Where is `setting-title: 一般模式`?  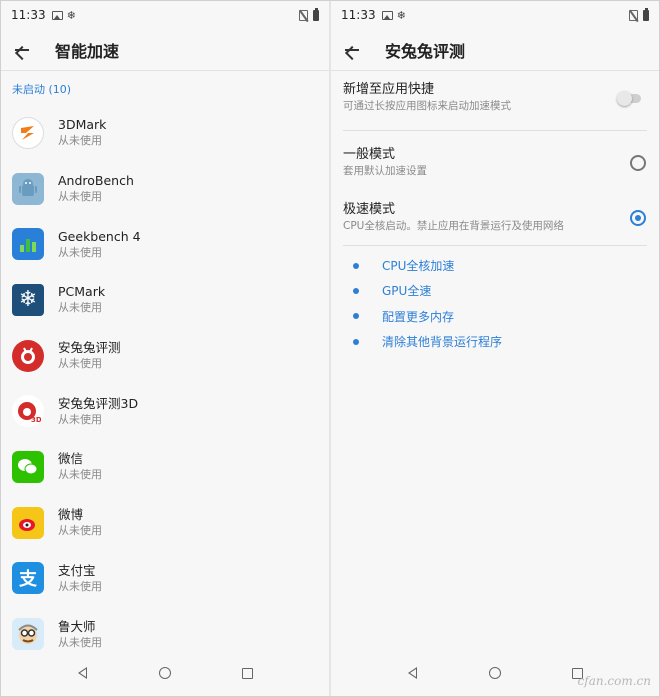
setting-title: 一般模式 is located at coordinates (369, 154).